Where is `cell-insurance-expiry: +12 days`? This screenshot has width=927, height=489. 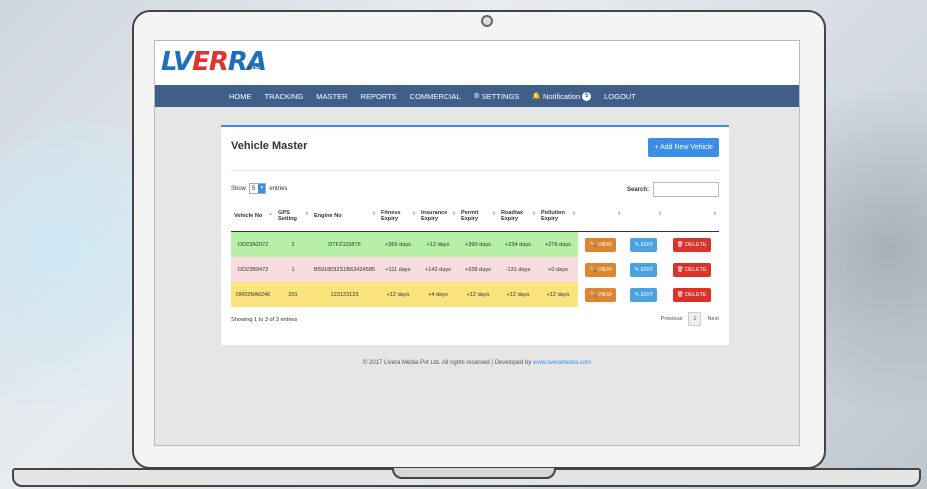
cell-insurance-expiry: +12 days is located at coordinates (437, 244).